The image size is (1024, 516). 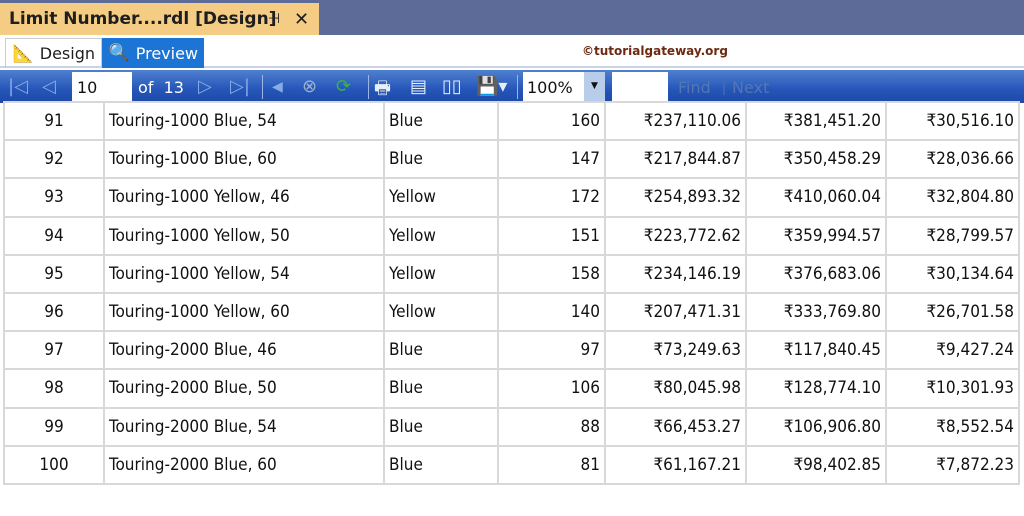 I want to click on table-cell: ₹117,840.45, so click(x=816, y=350).